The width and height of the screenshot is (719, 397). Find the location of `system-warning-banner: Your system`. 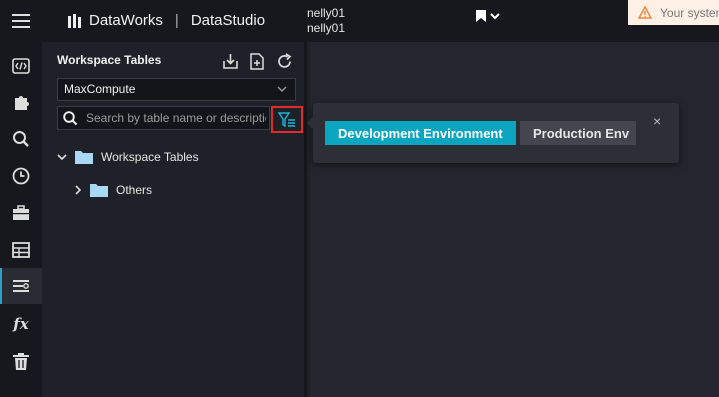

system-warning-banner: Your system is located at coordinates (673, 12).